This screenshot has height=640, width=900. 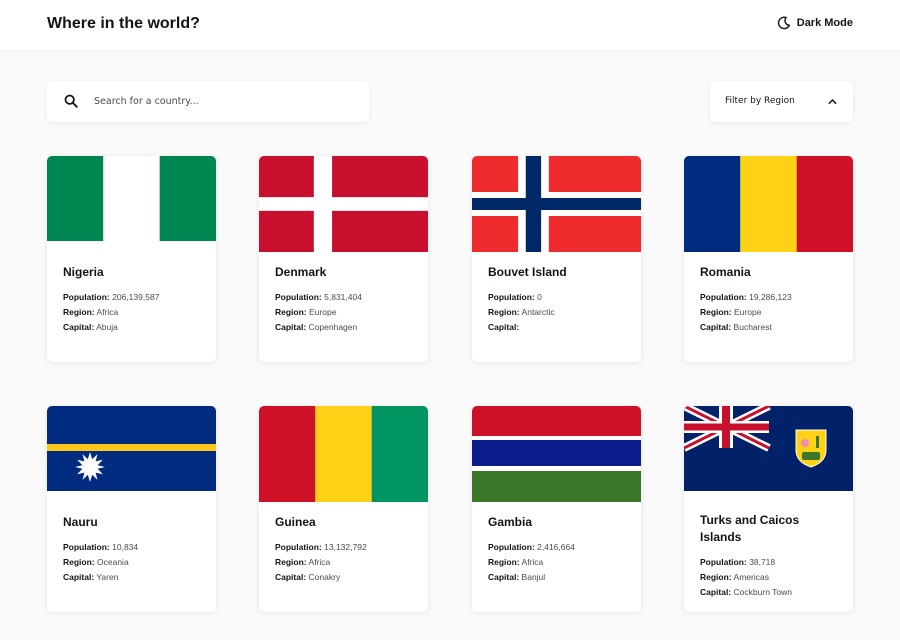 I want to click on capital-line: Capital: Copenhagen, so click(x=345, y=327).